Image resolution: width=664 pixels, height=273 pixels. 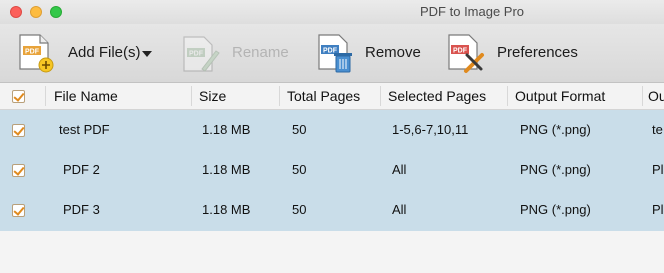 I want to click on table-row: PDF 2 1.18 MB 50 All PNG (*.png) Pl, so click(x=332, y=170).